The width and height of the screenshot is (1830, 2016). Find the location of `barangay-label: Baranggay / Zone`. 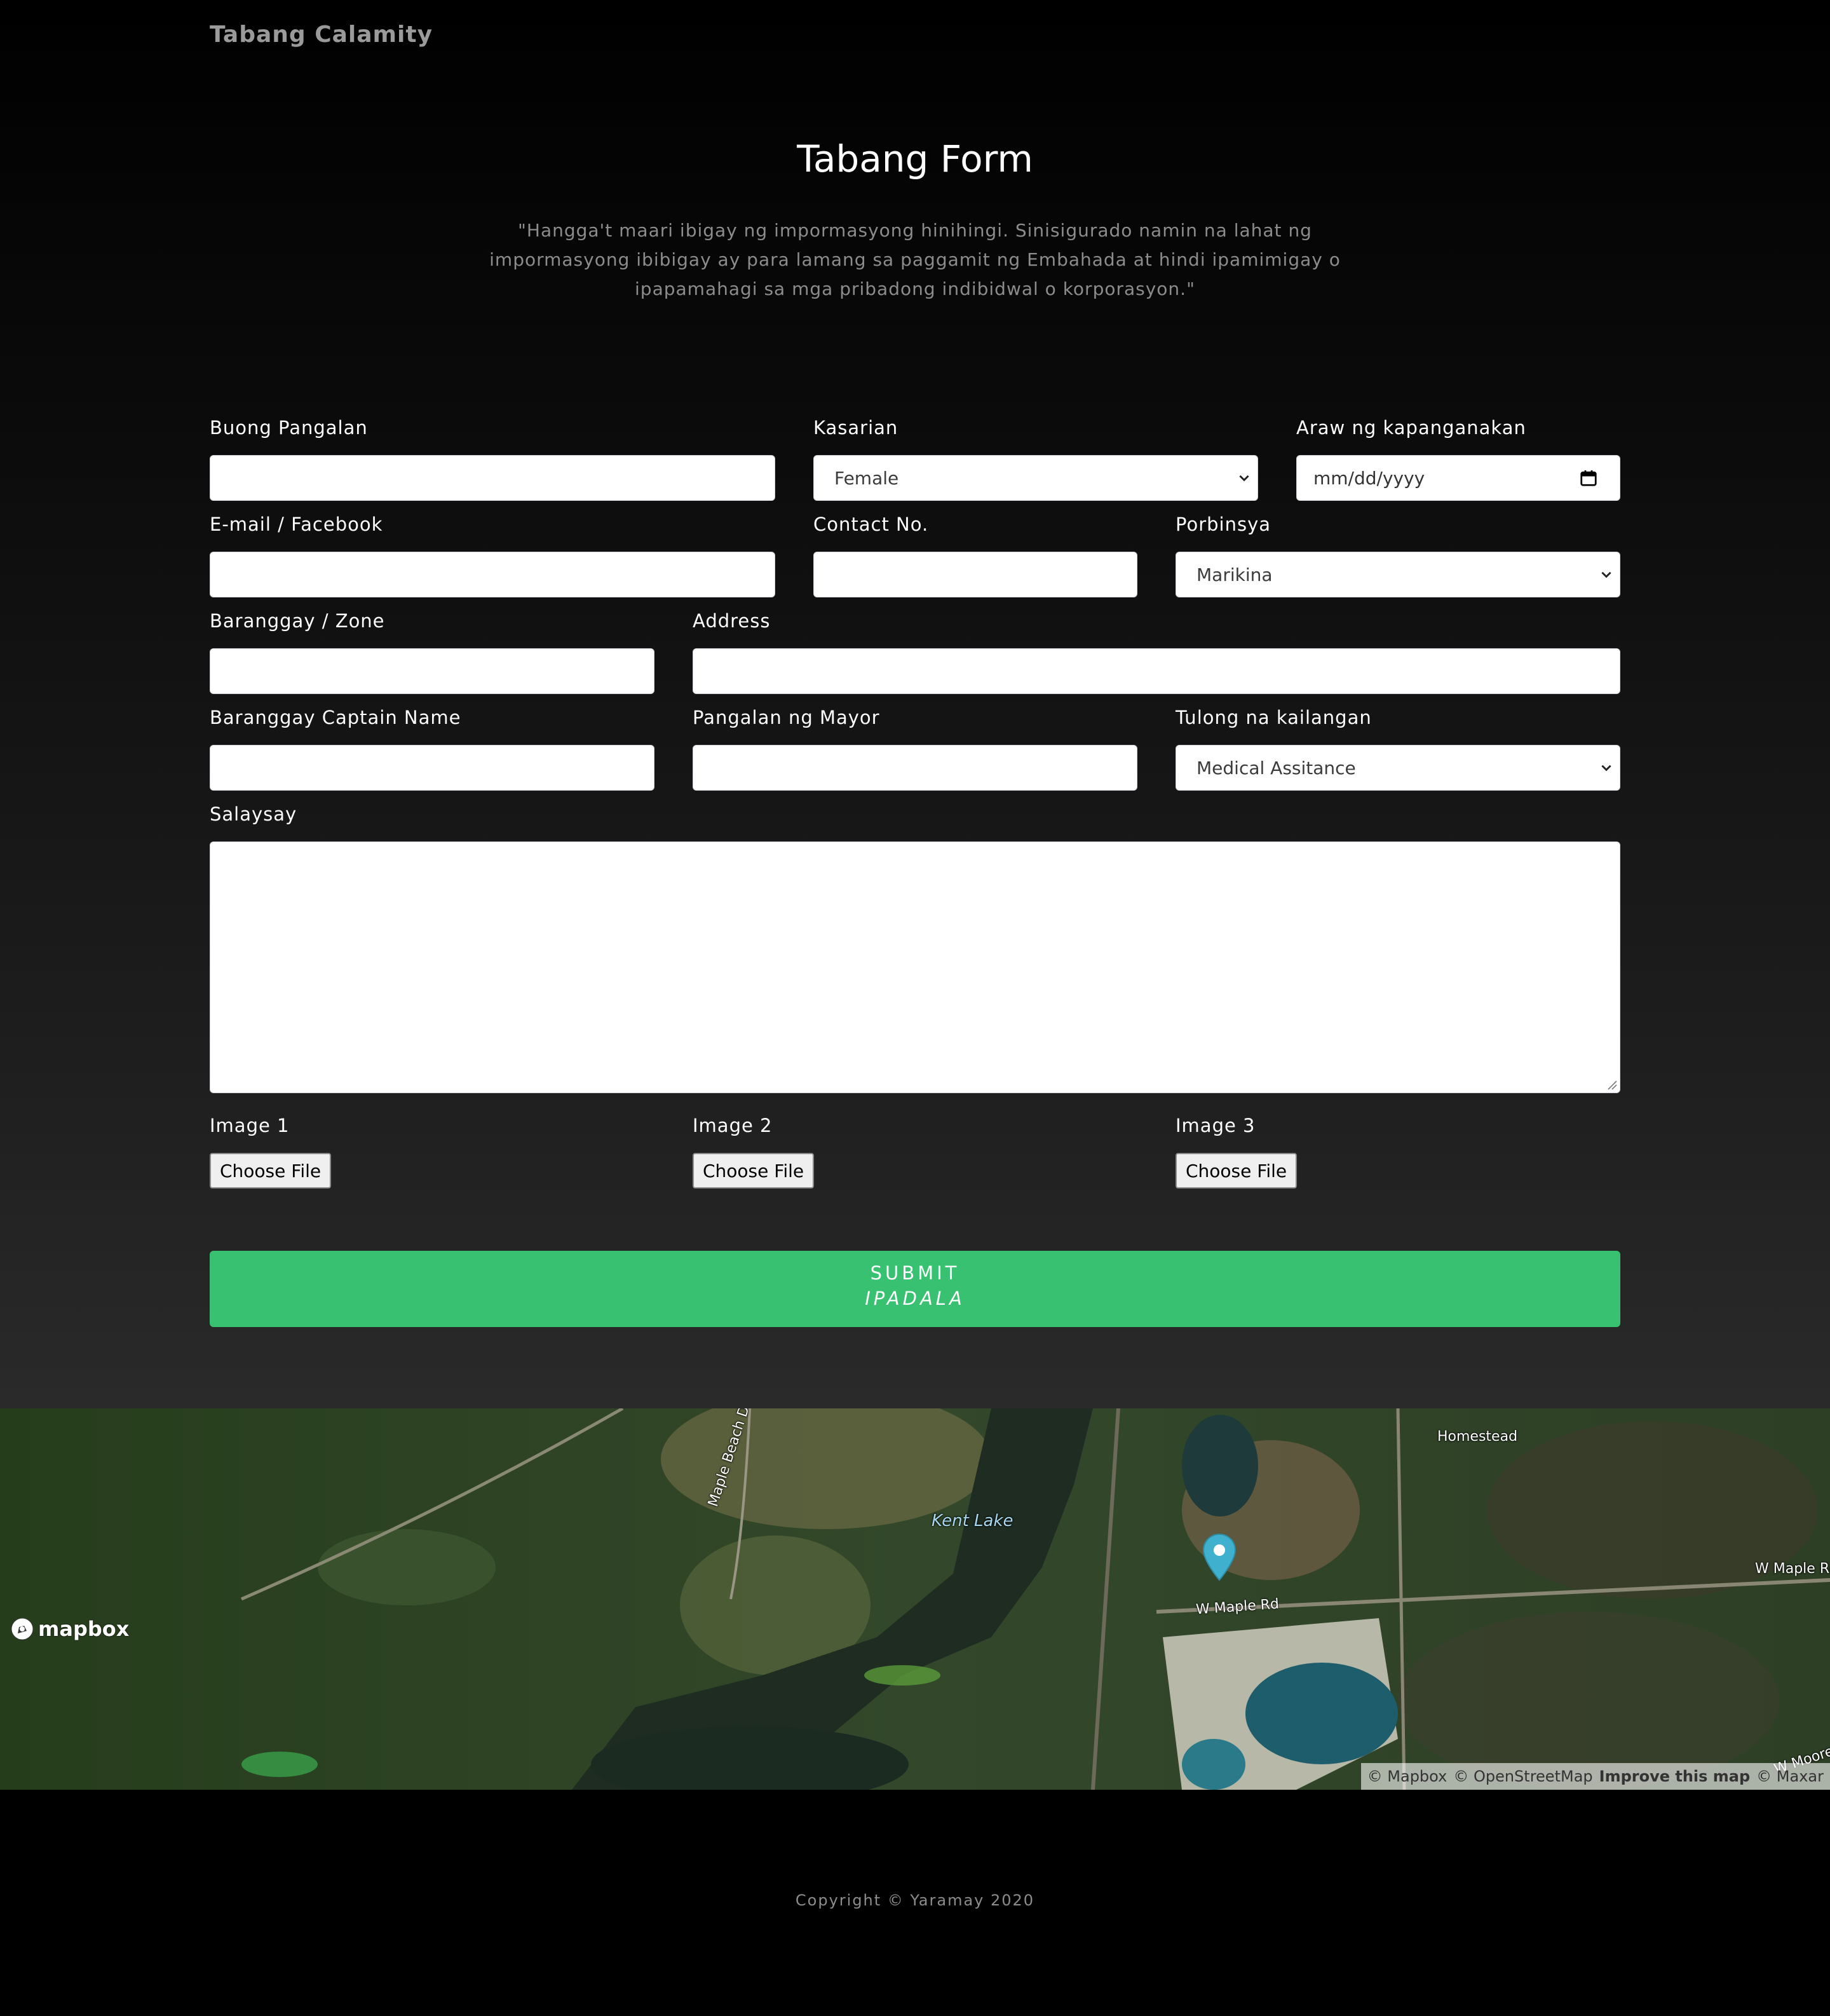

barangay-label: Baranggay / Zone is located at coordinates (297, 621).